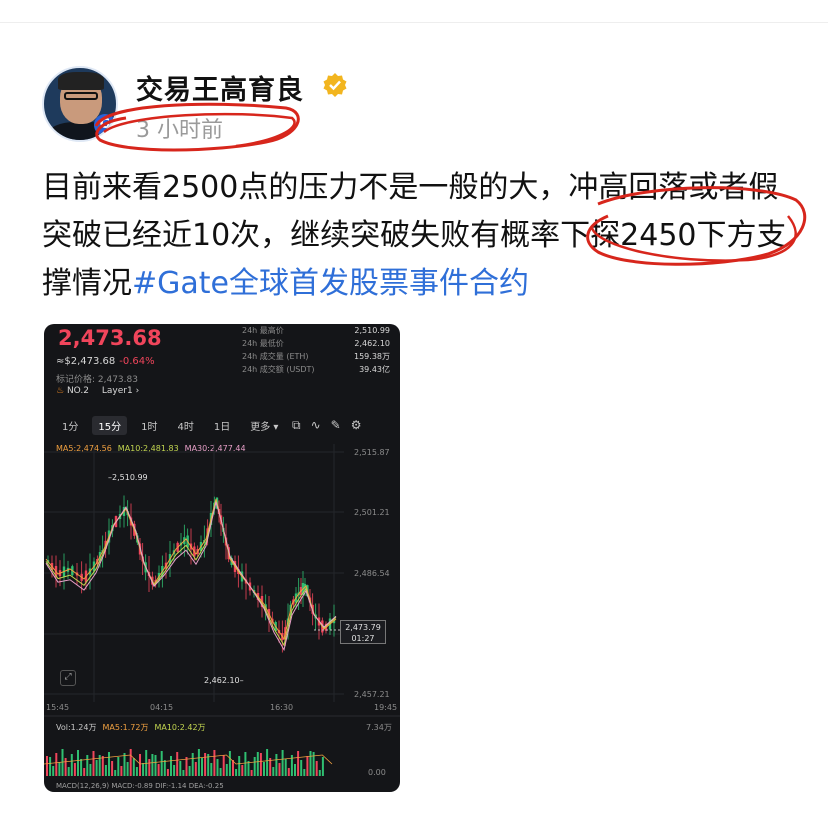  I want to click on vol-min-label: 0.00, so click(377, 772).